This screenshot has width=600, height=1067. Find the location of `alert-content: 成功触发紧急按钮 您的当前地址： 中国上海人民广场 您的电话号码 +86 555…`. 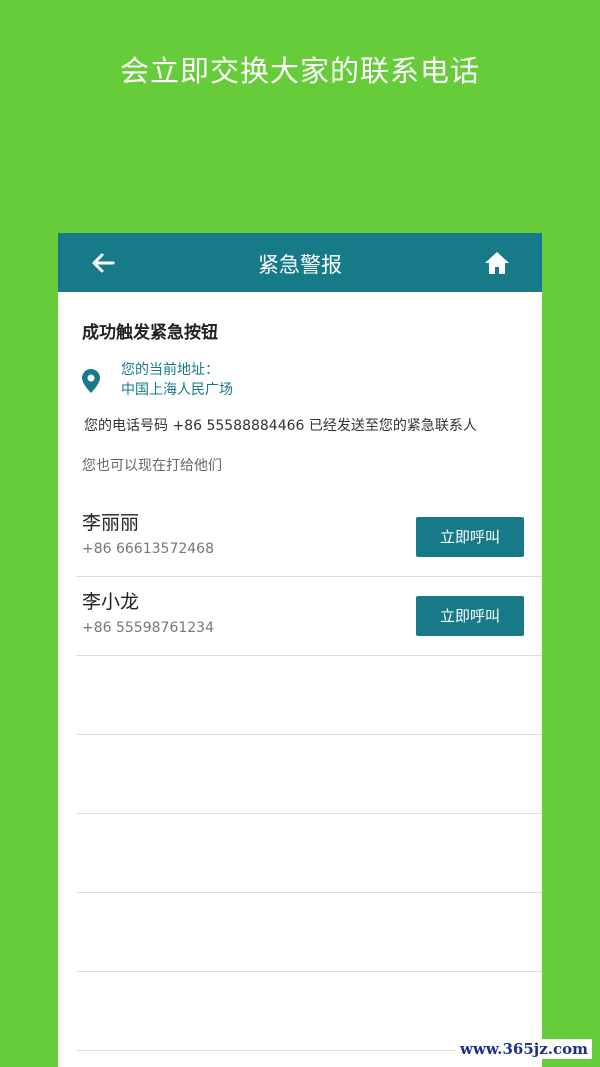

alert-content: 成功触发紧急按钮 您的当前地址： 中国上海人民广场 您的电话号码 +86 555… is located at coordinates (300, 396).